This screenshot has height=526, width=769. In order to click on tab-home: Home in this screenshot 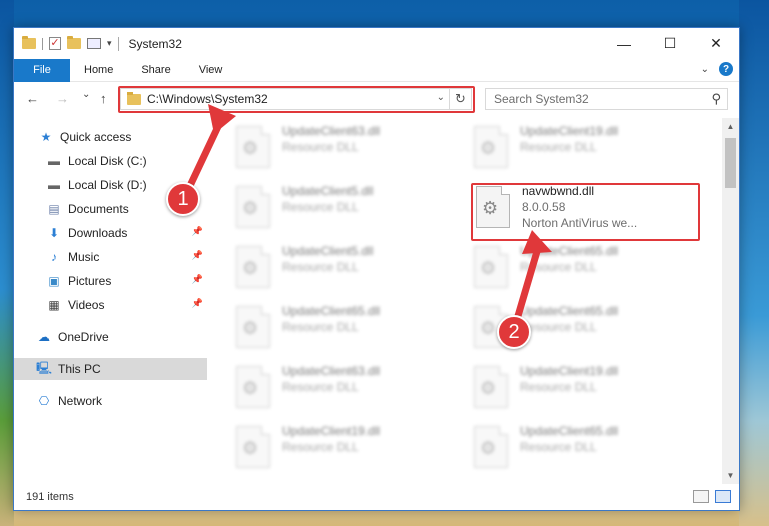, I will do `click(98, 70)`.